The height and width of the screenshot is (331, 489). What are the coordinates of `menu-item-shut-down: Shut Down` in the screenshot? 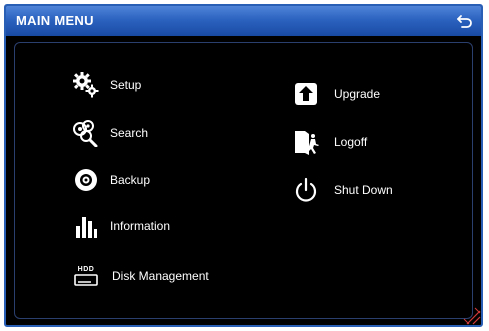 It's located at (342, 190).